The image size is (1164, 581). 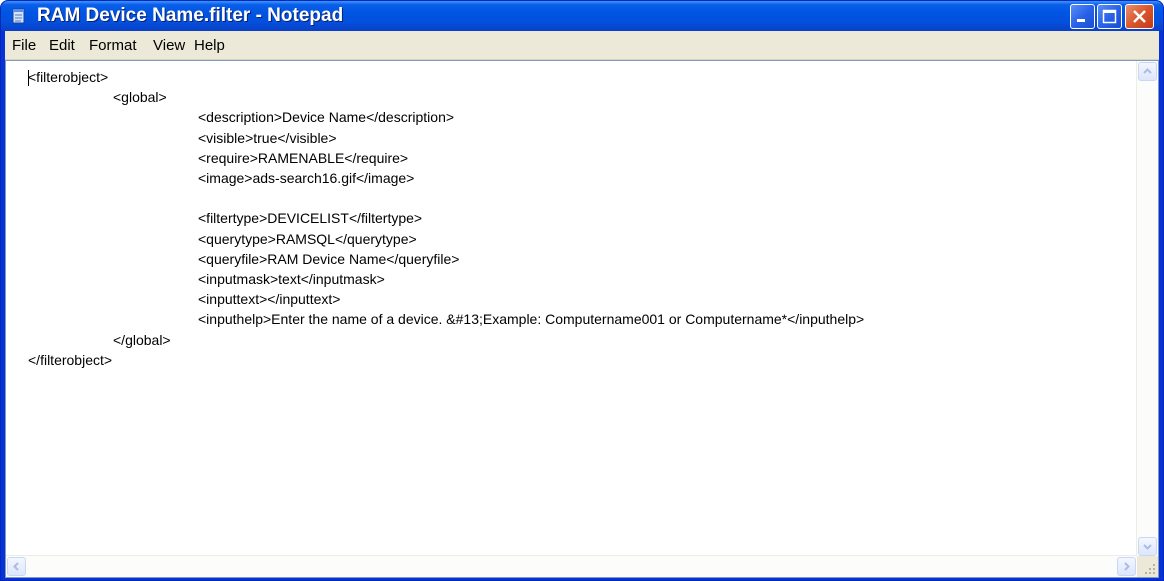 I want to click on menu-edit: Edit, so click(x=62, y=45).